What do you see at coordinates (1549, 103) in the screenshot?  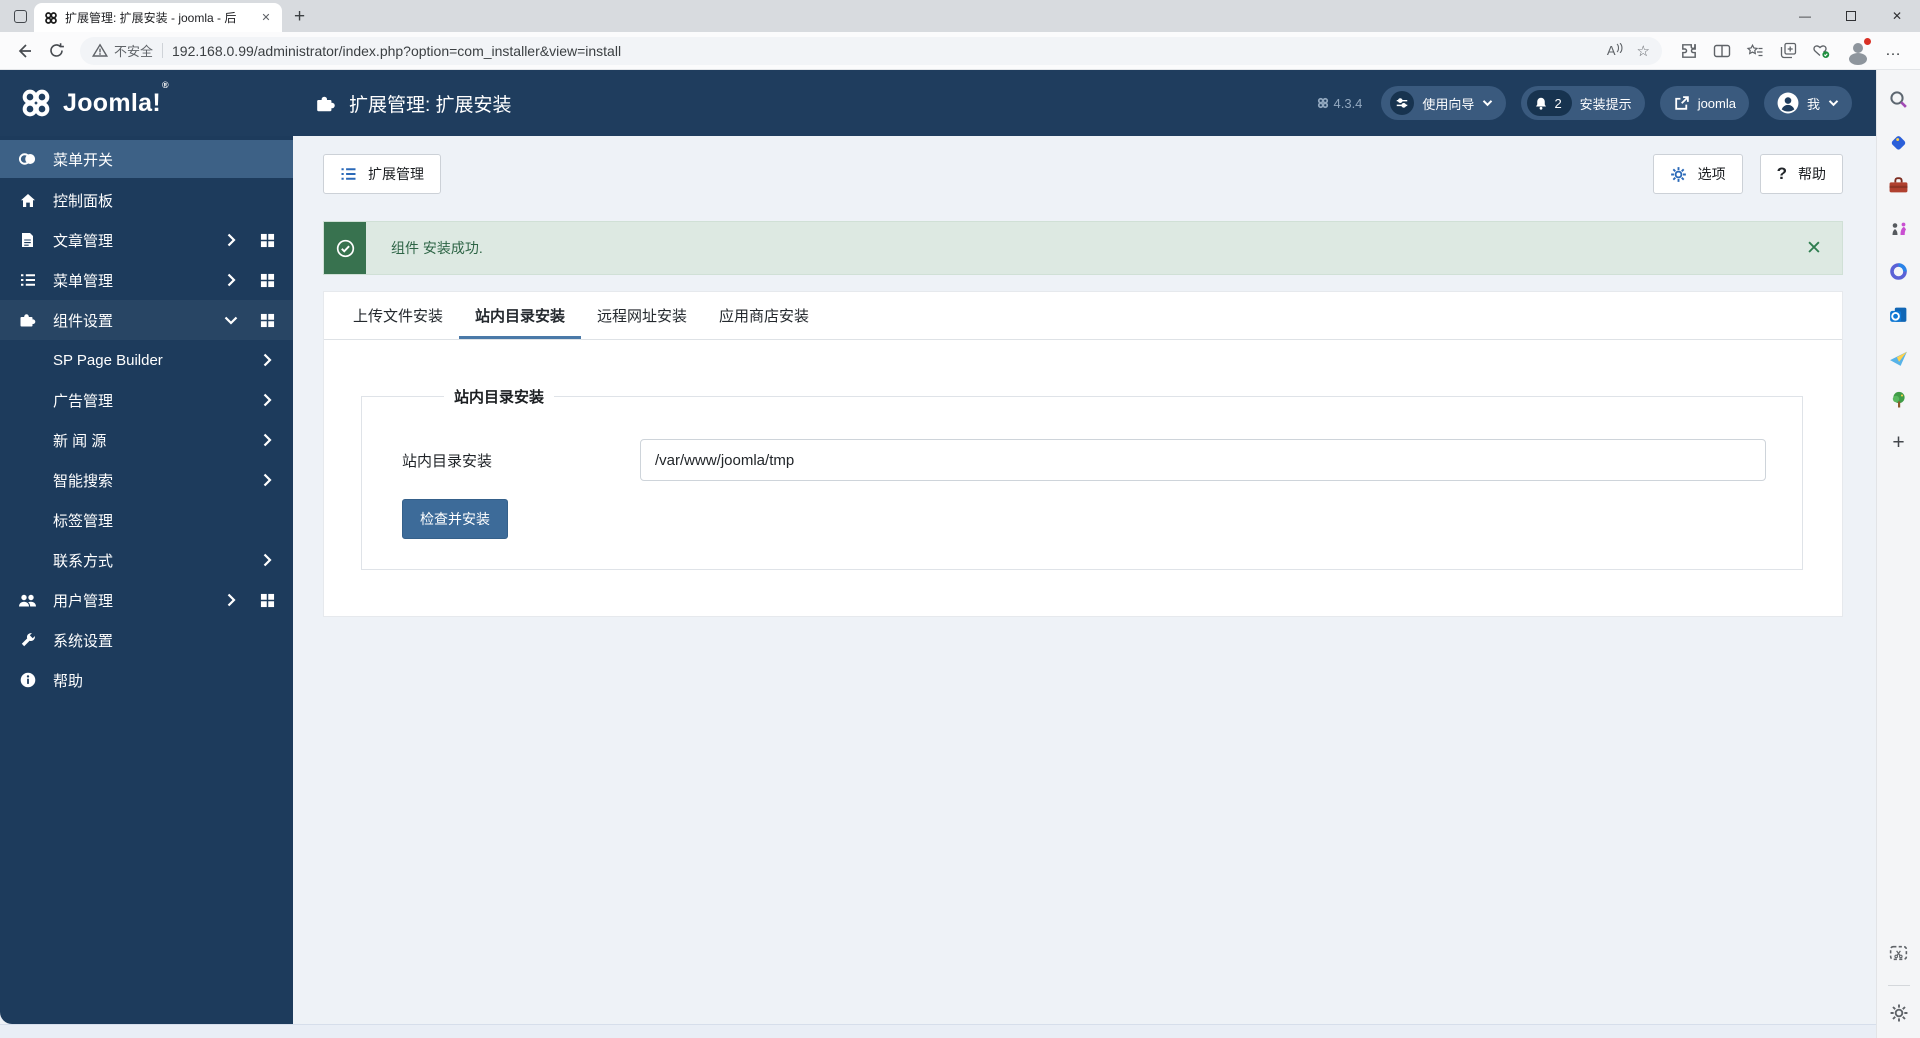 I see `notification-capsule: 2` at bounding box center [1549, 103].